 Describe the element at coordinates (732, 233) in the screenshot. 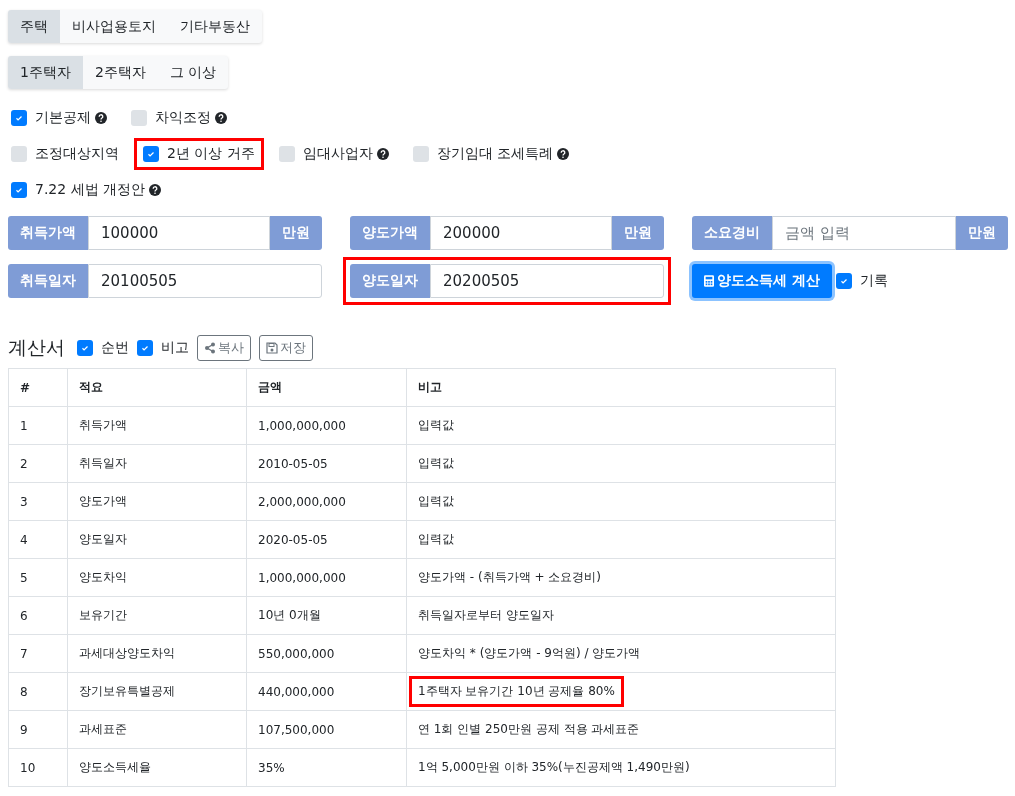

I see `field-label: 소요경비` at that location.